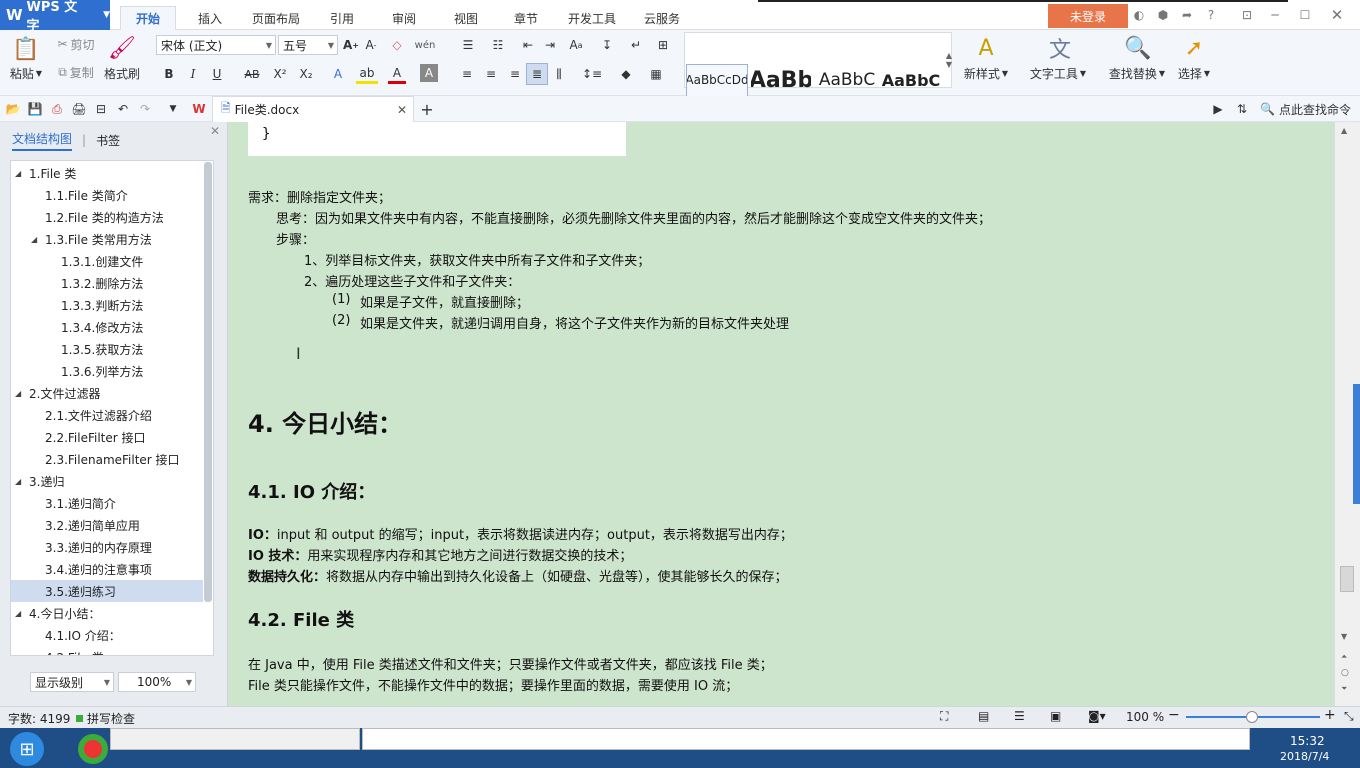 The width and height of the screenshot is (1360, 768). I want to click on save-icon: 💾, so click(35, 109).